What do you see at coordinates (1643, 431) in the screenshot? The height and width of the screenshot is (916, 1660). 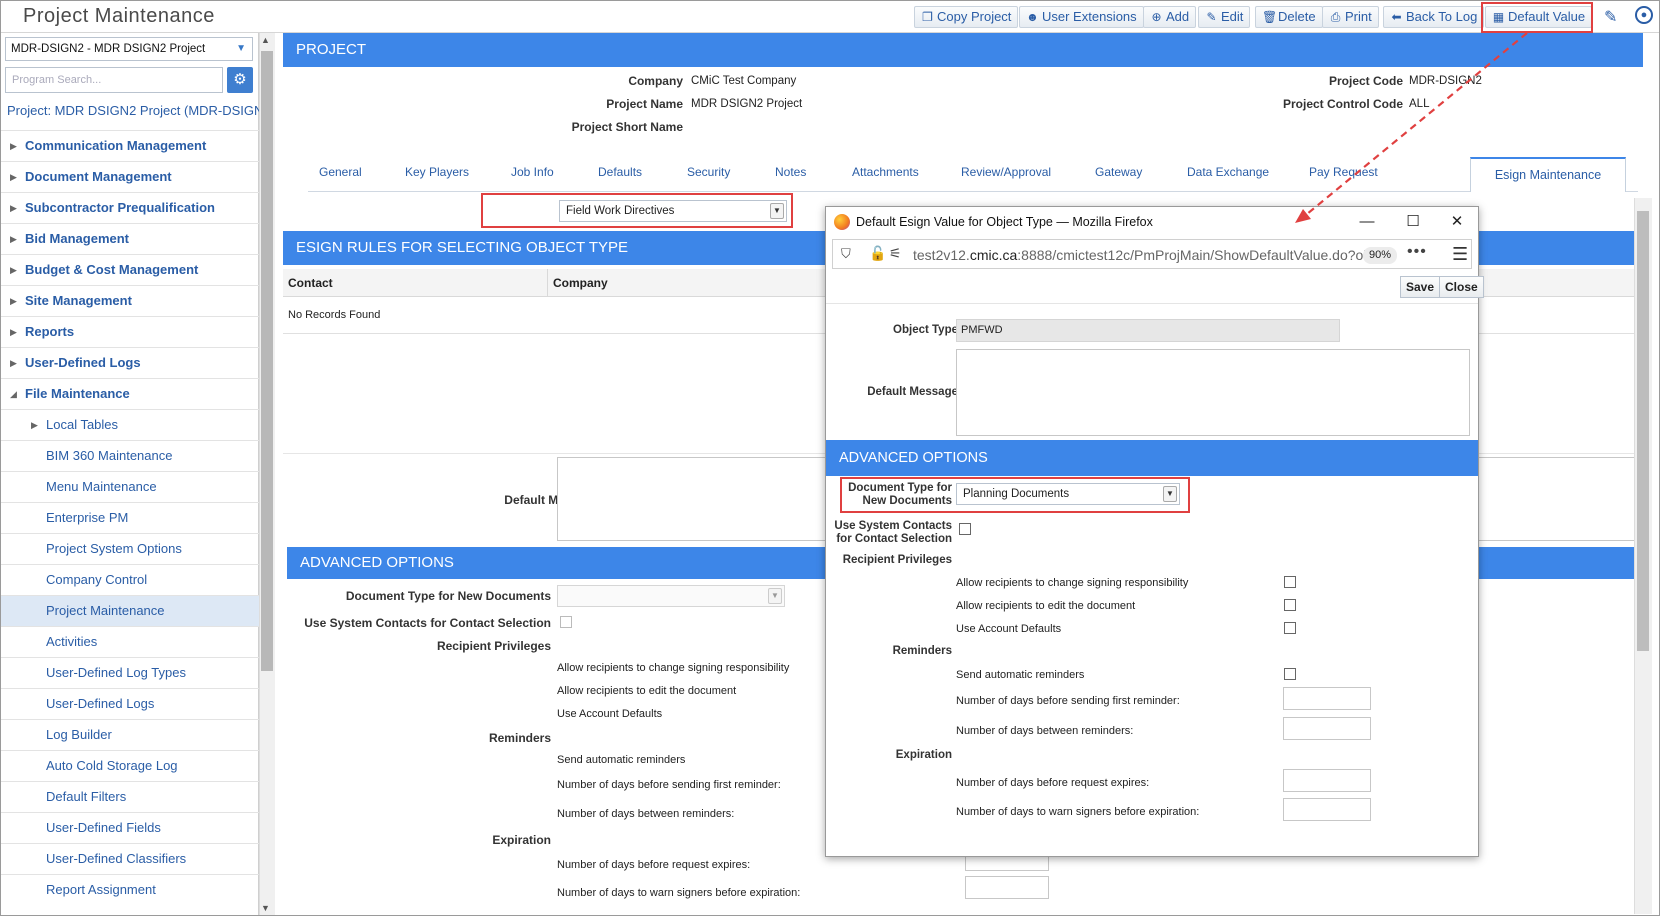 I see `main-scroll-thumb` at bounding box center [1643, 431].